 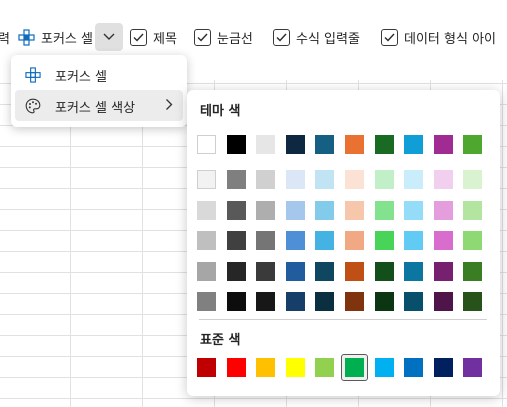 What do you see at coordinates (33, 106) in the screenshot?
I see `palette-icon` at bounding box center [33, 106].